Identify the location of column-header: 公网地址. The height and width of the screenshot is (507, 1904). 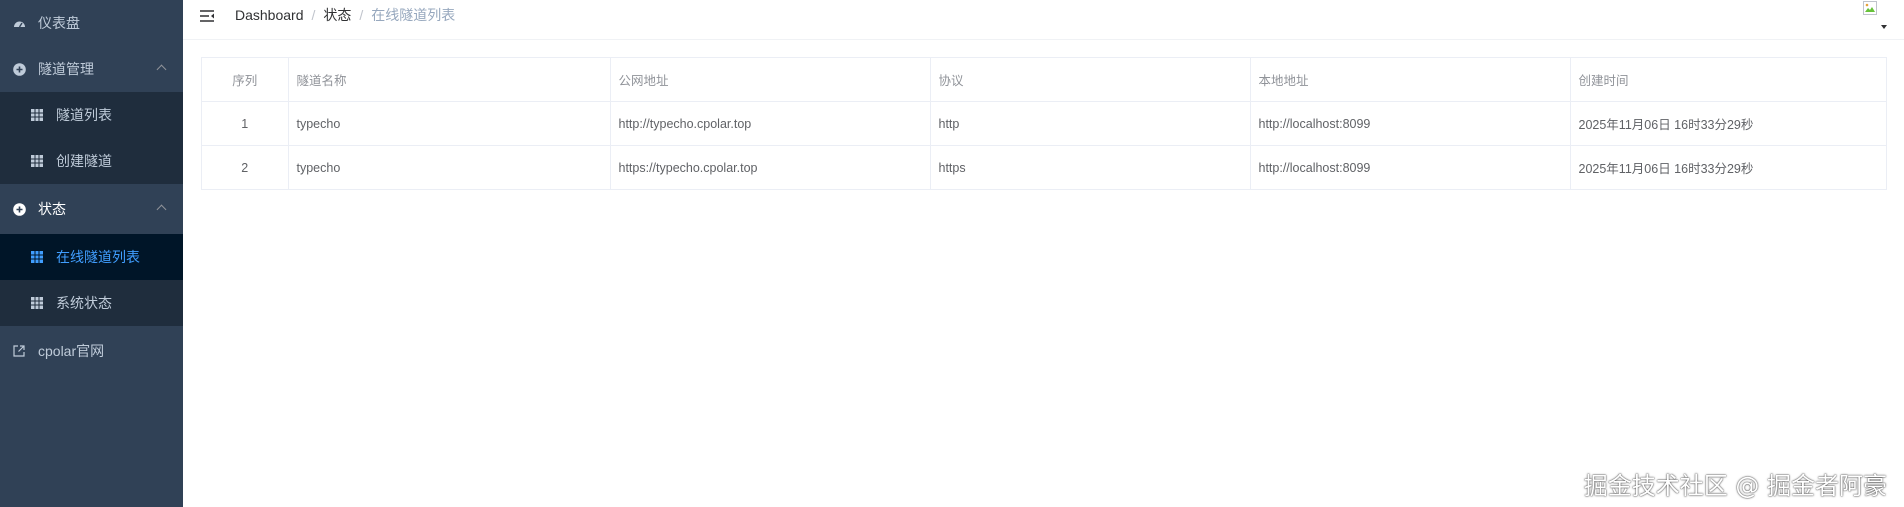
(770, 80).